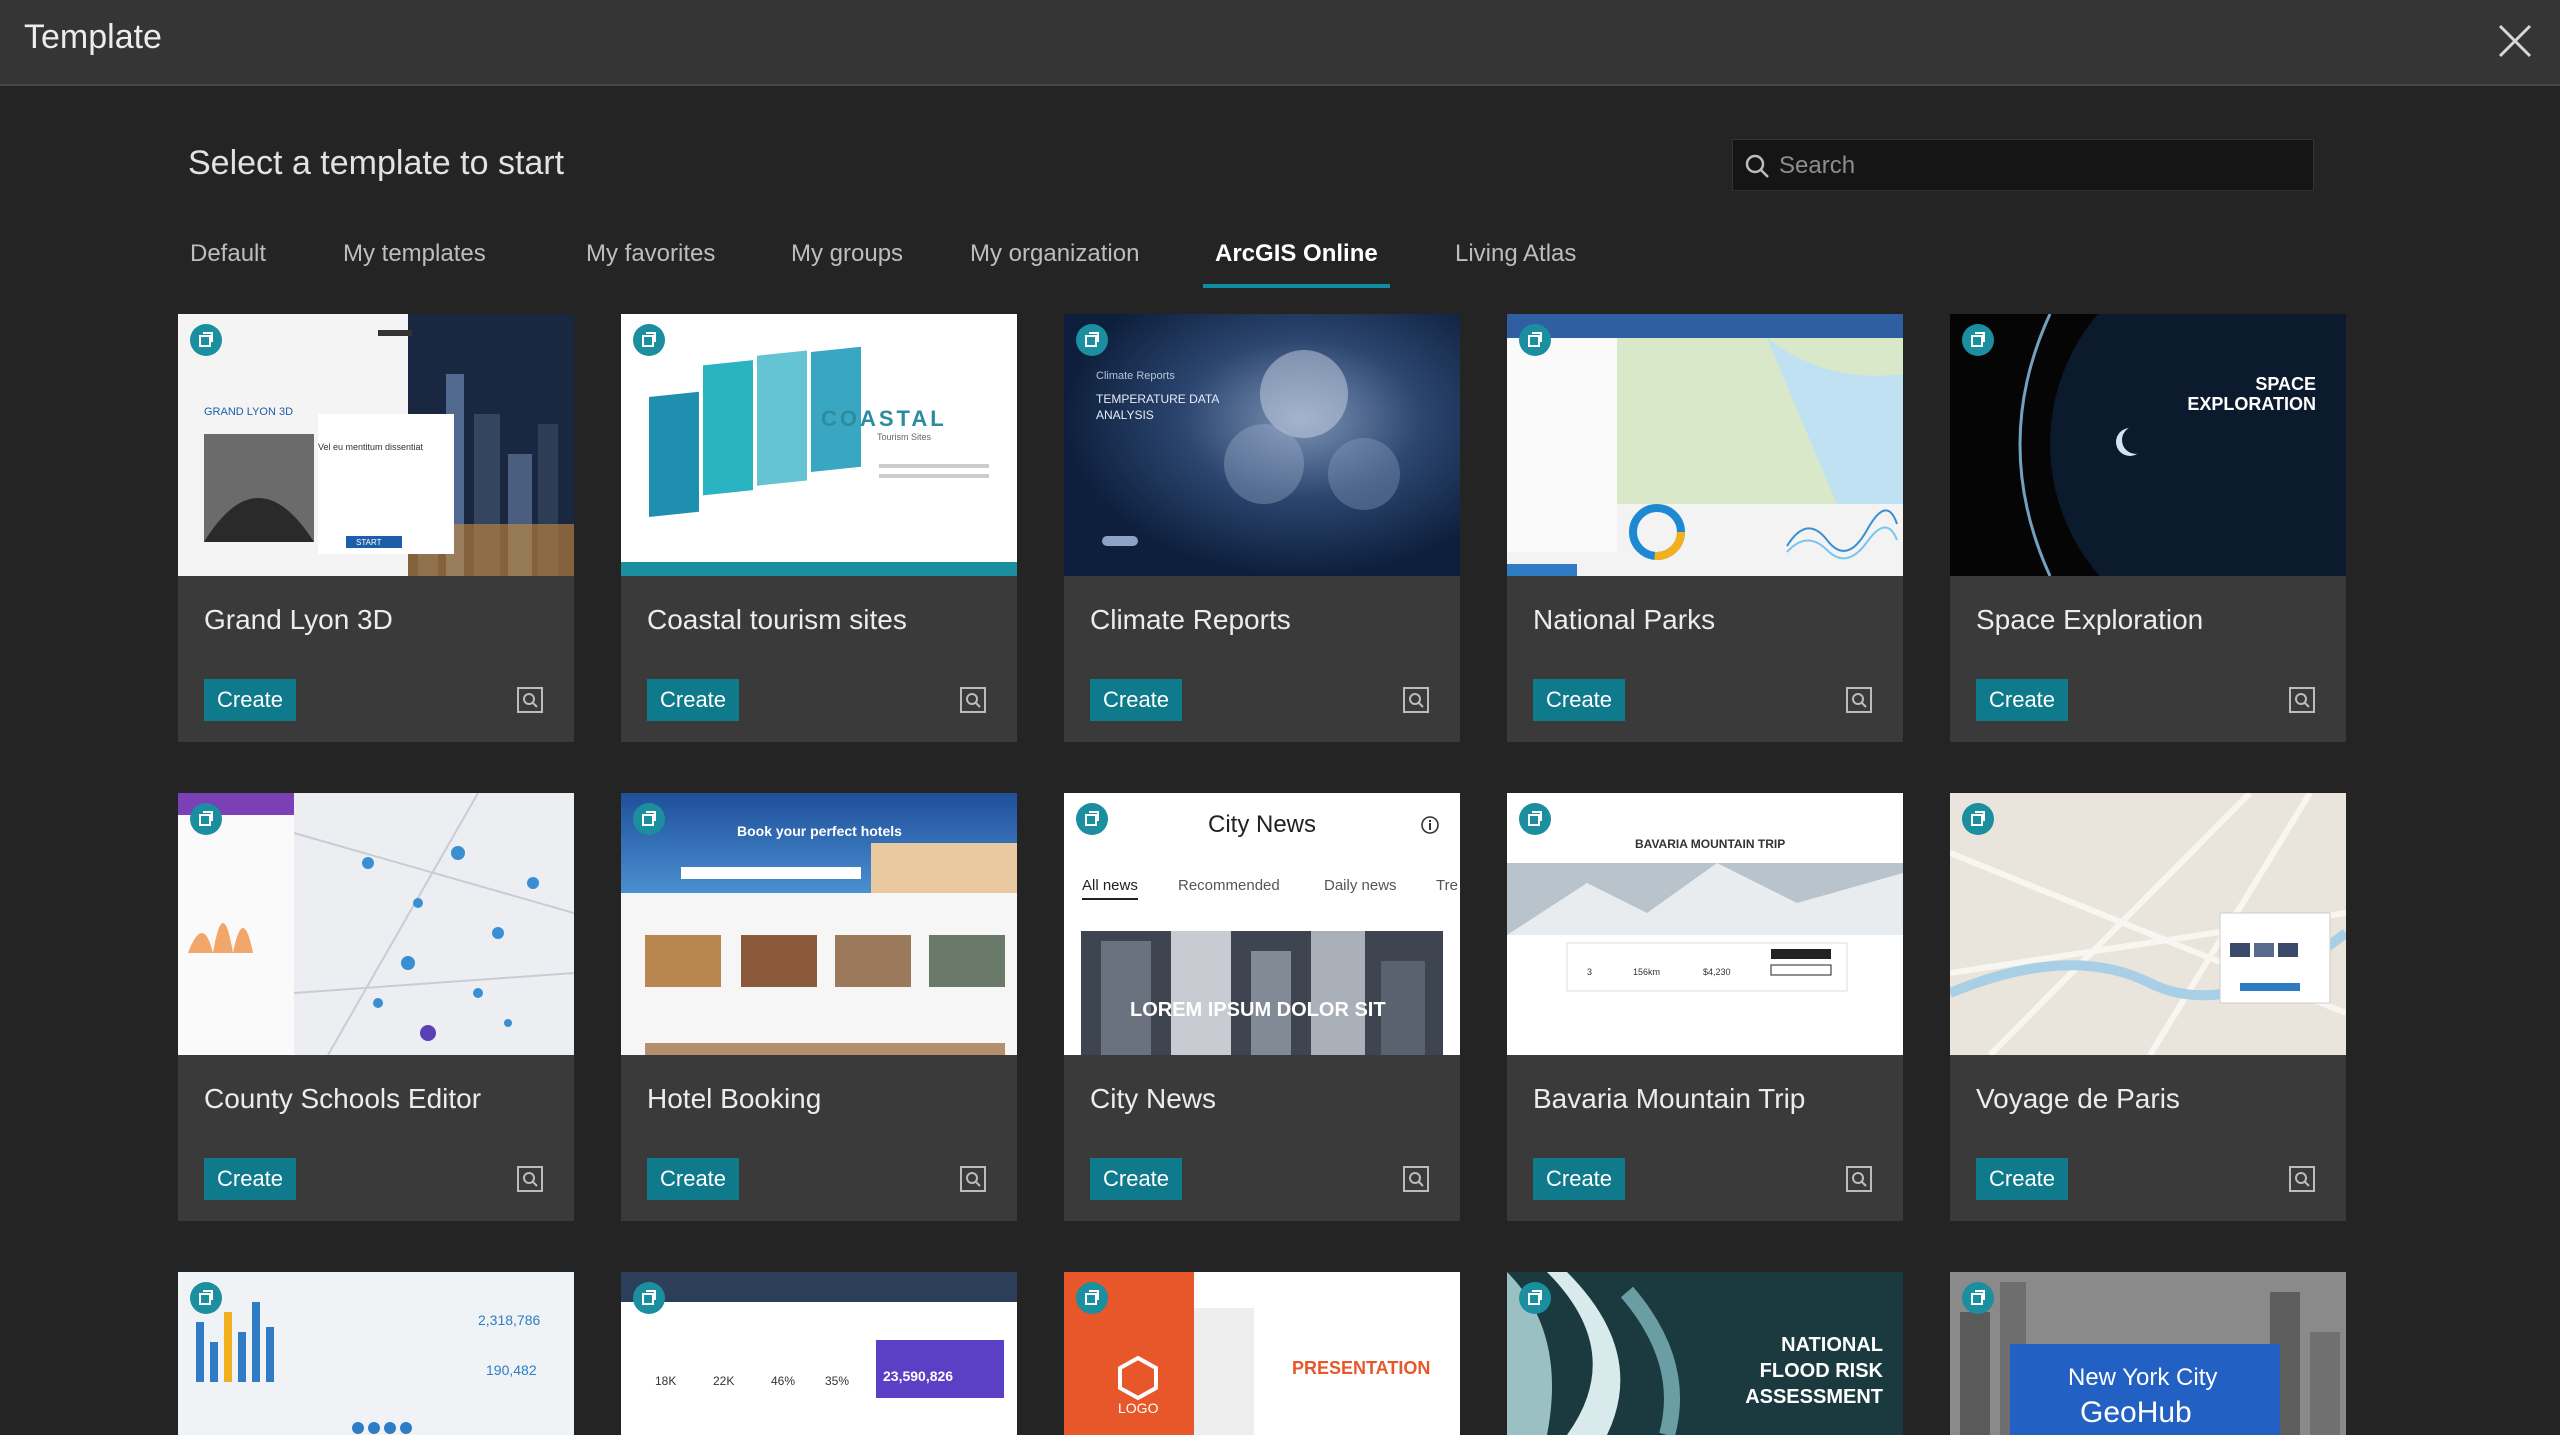 The image size is (2560, 1435). What do you see at coordinates (1430, 825) in the screenshot?
I see `info-icon` at bounding box center [1430, 825].